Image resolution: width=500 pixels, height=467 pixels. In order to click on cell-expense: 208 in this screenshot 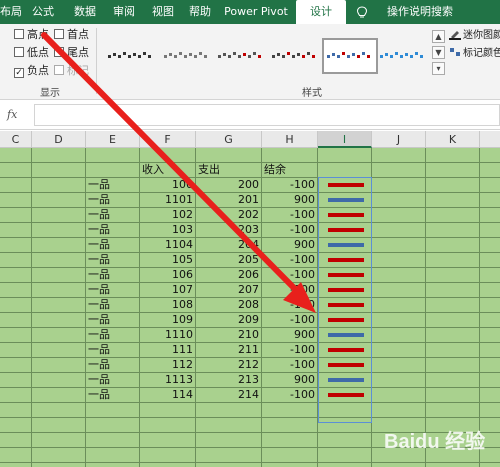, I will do `click(229, 305)`.